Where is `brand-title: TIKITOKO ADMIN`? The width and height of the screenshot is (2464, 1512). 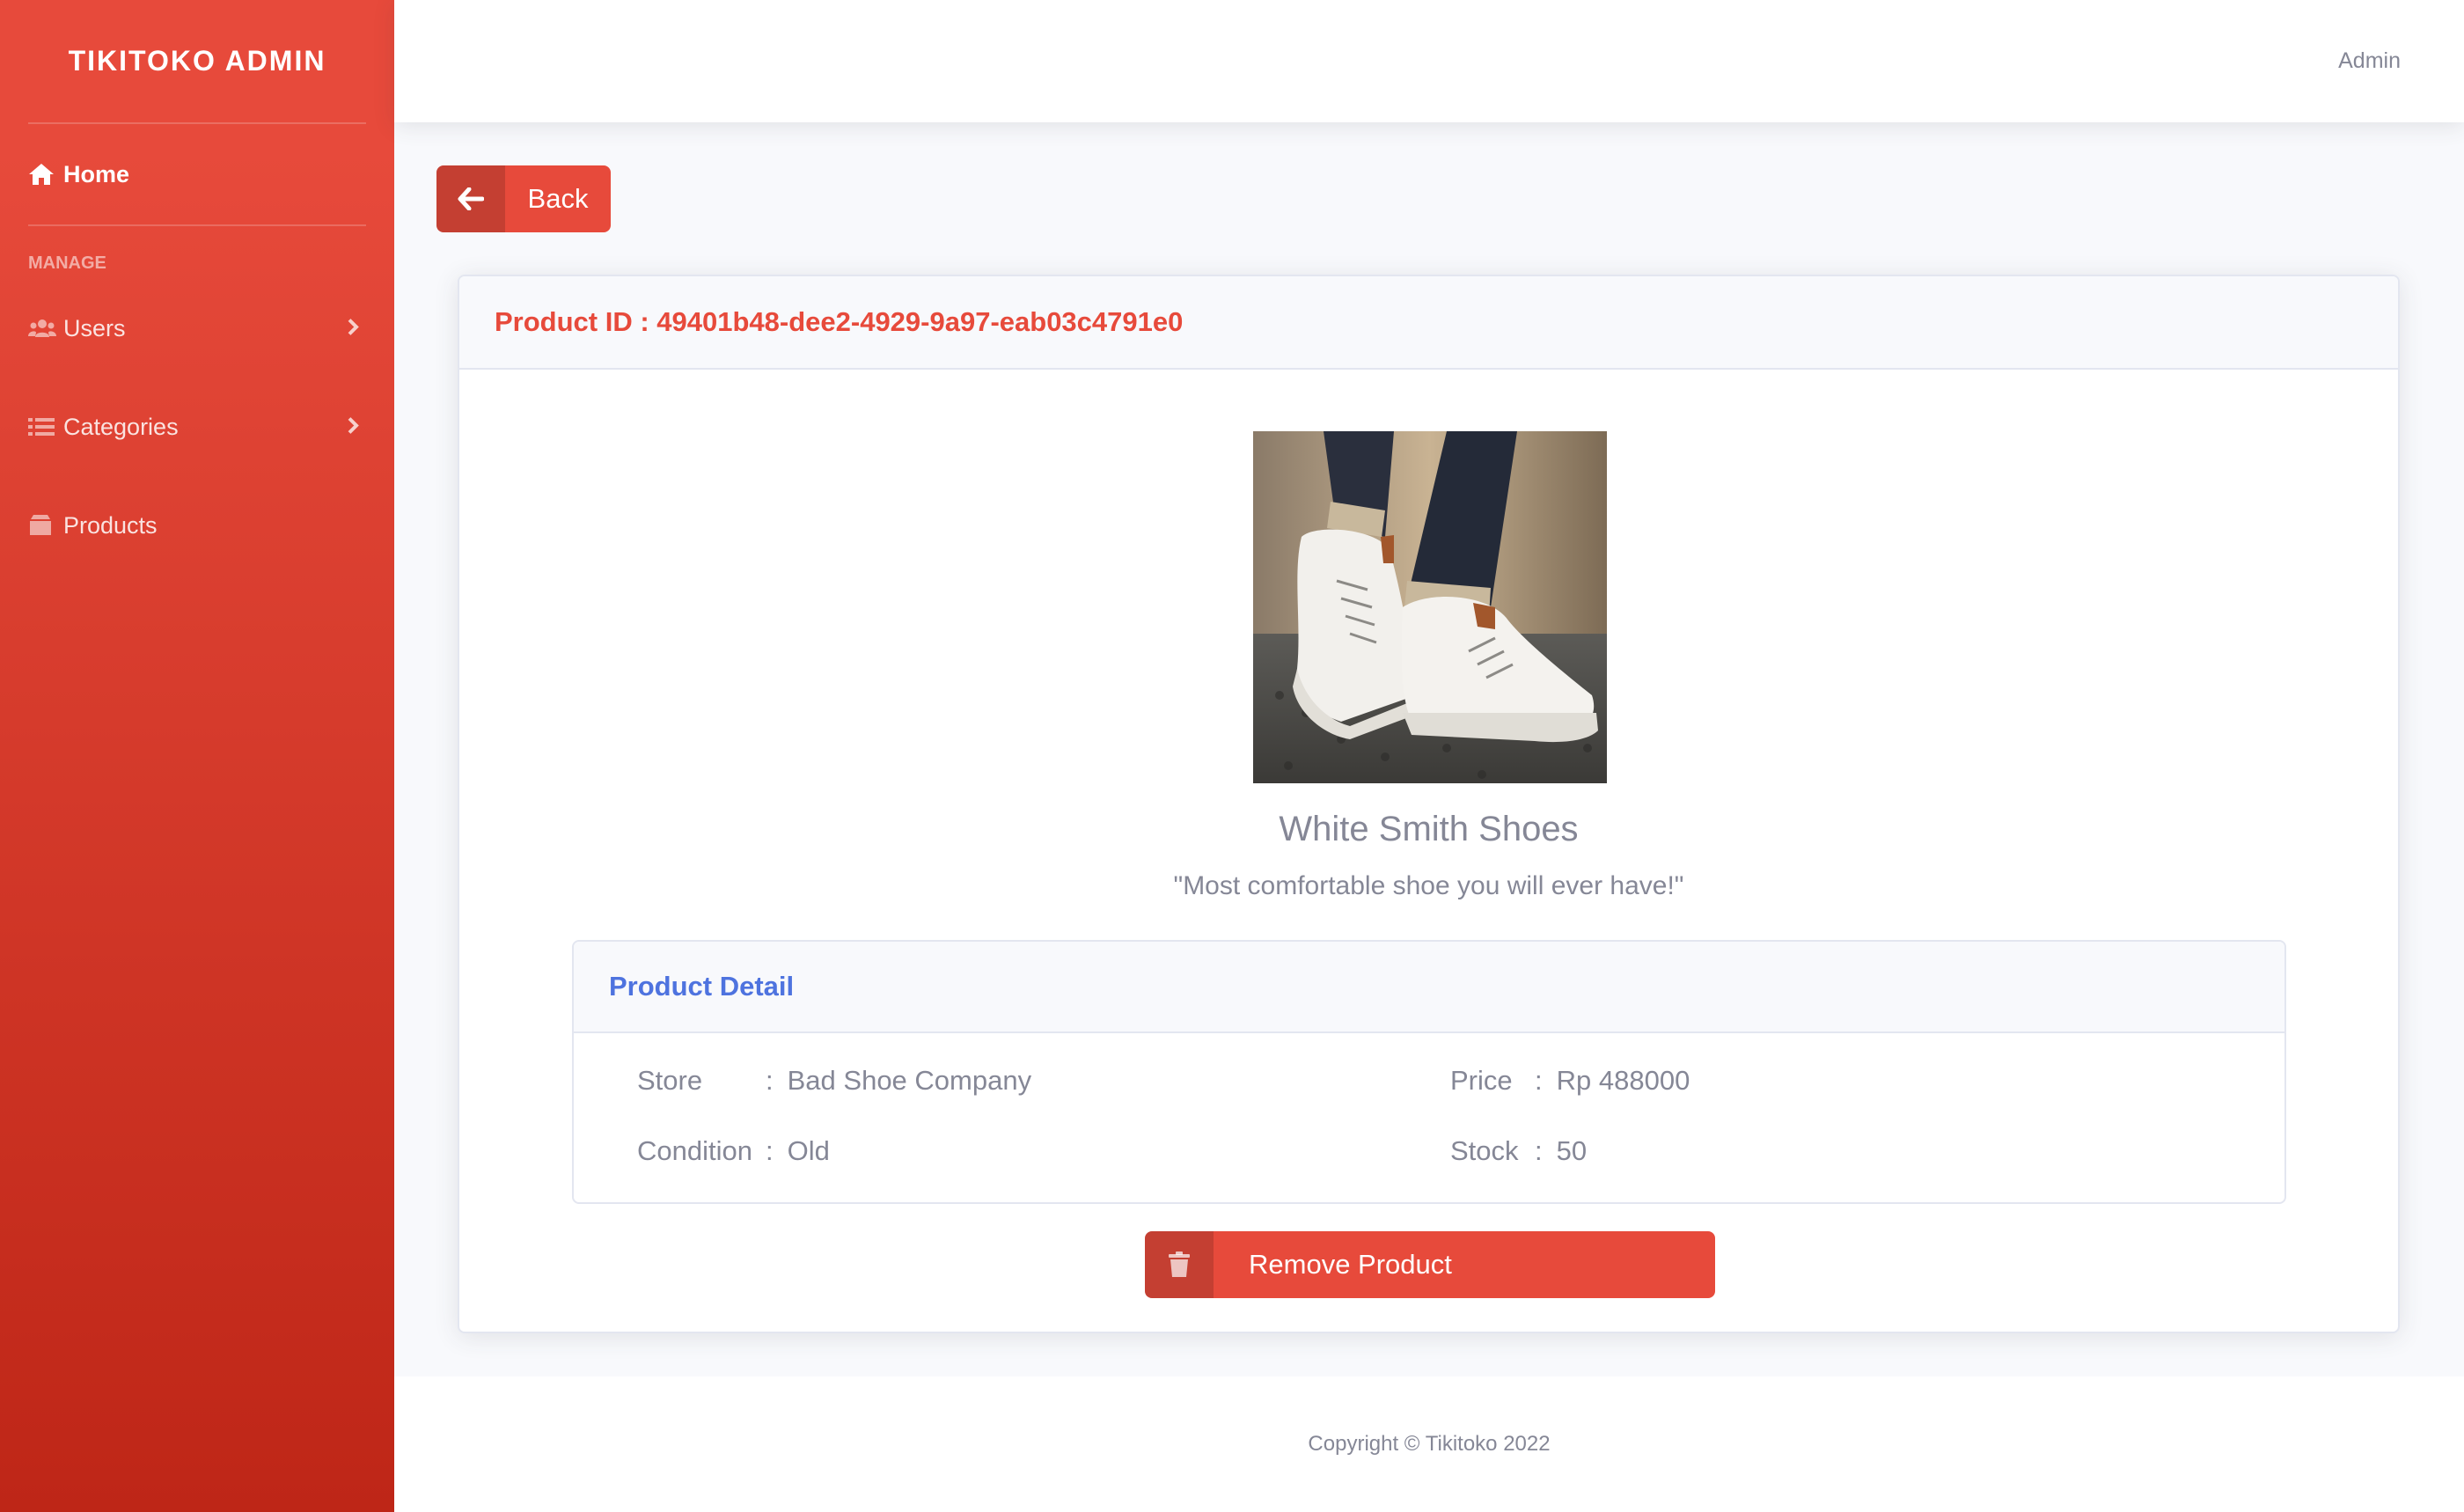 brand-title: TIKITOKO ADMIN is located at coordinates (197, 61).